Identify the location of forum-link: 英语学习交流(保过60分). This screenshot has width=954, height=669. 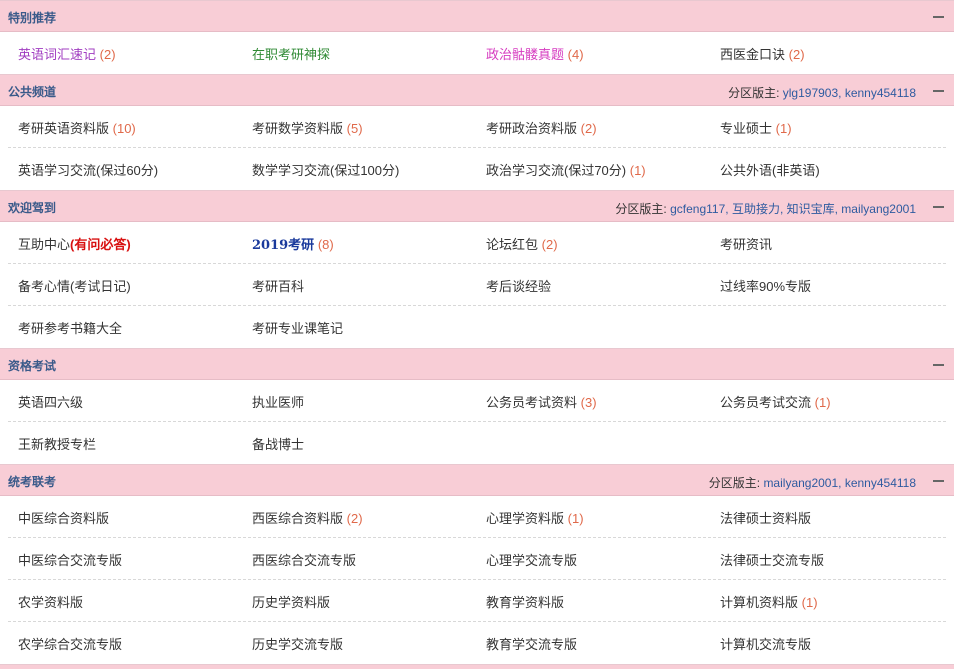
(88, 170).